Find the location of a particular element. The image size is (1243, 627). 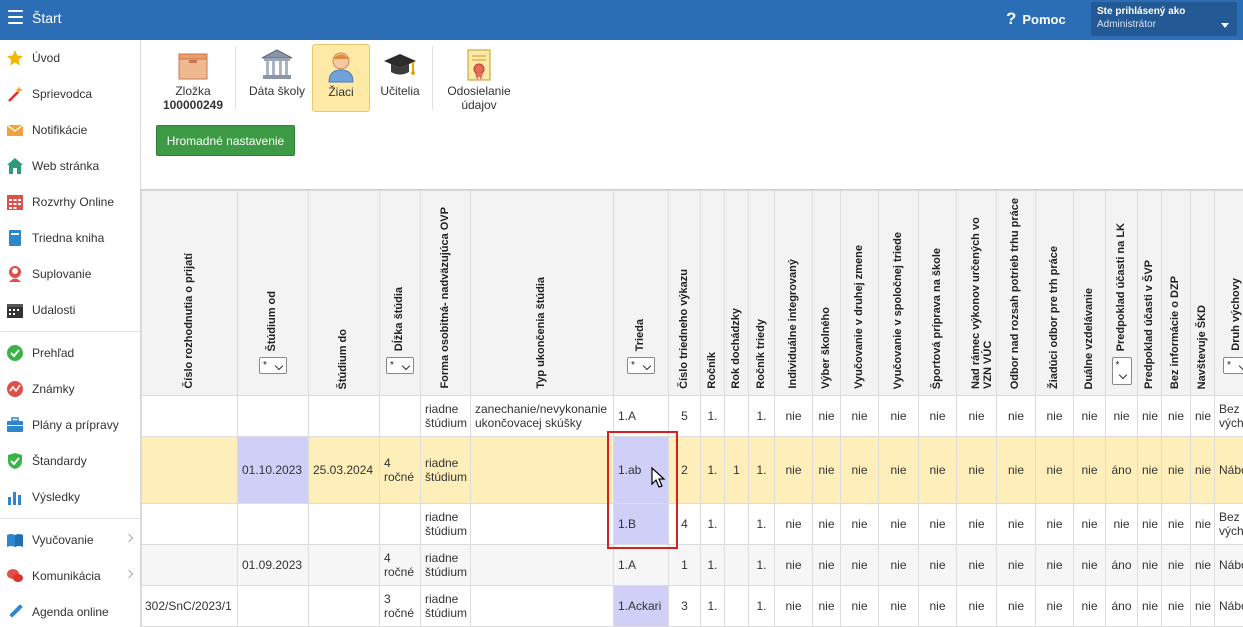

sidebar-item-udalosti: Udalosti is located at coordinates (70, 310).